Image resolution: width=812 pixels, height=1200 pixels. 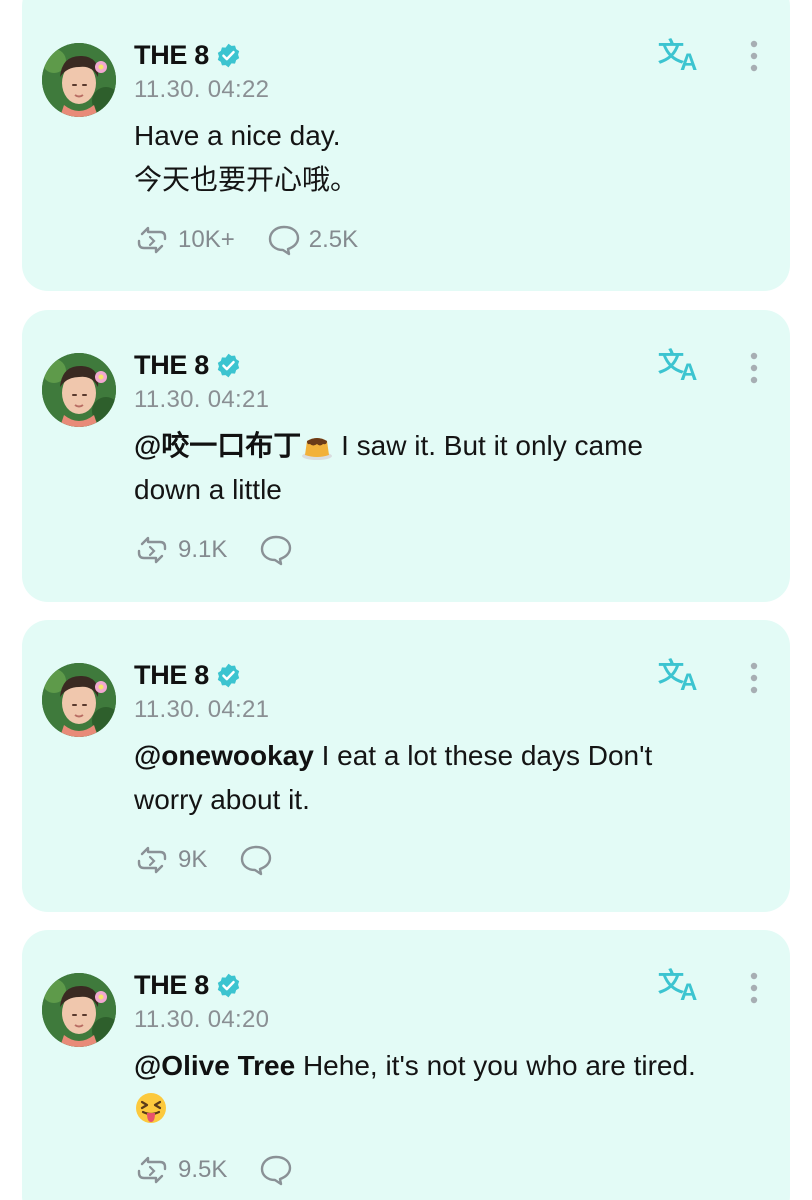 I want to click on repost-count: 9.5K, so click(x=203, y=1169).